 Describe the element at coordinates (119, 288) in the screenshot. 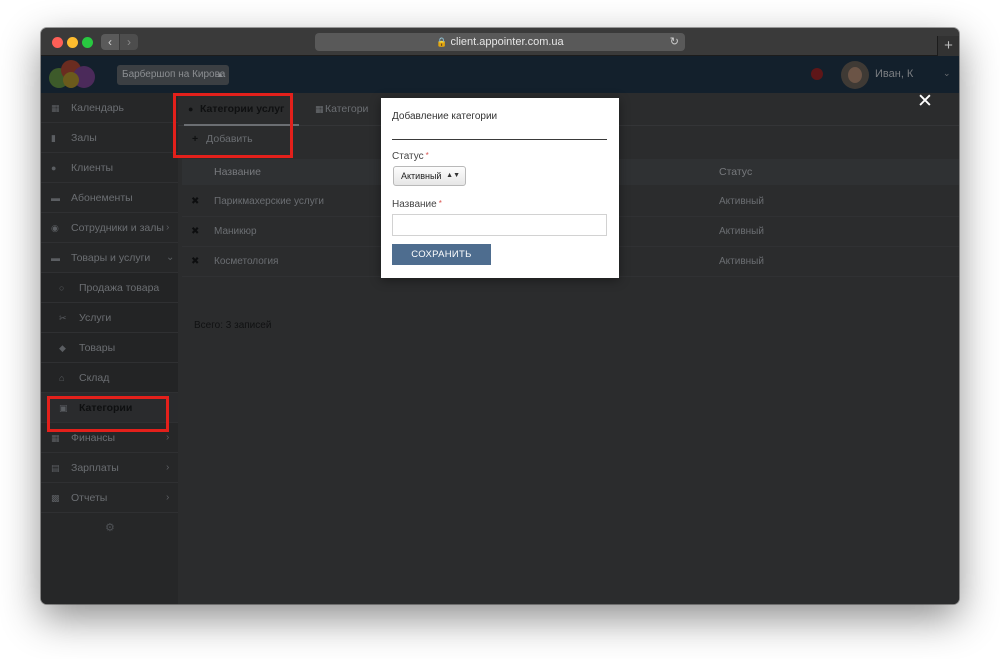

I see `sidebar-item-label: Продажа товара` at that location.